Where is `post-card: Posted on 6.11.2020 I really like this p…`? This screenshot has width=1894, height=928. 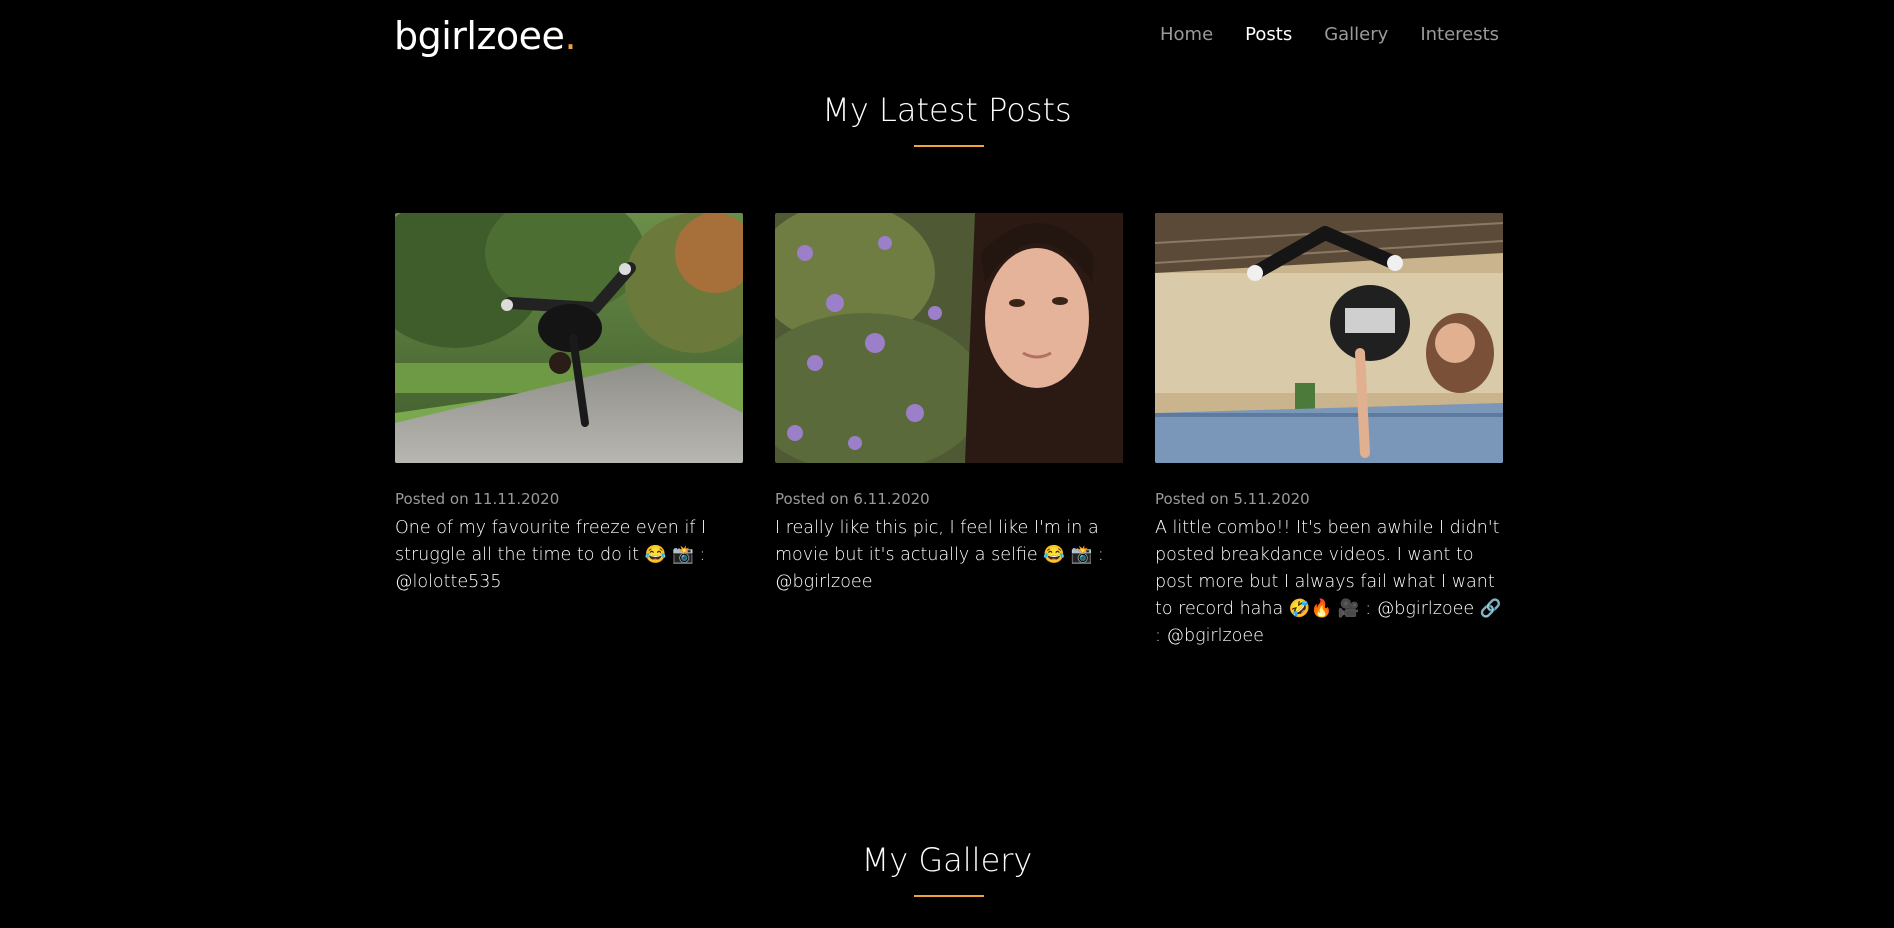 post-card: Posted on 6.11.2020 I really like this p… is located at coordinates (949, 404).